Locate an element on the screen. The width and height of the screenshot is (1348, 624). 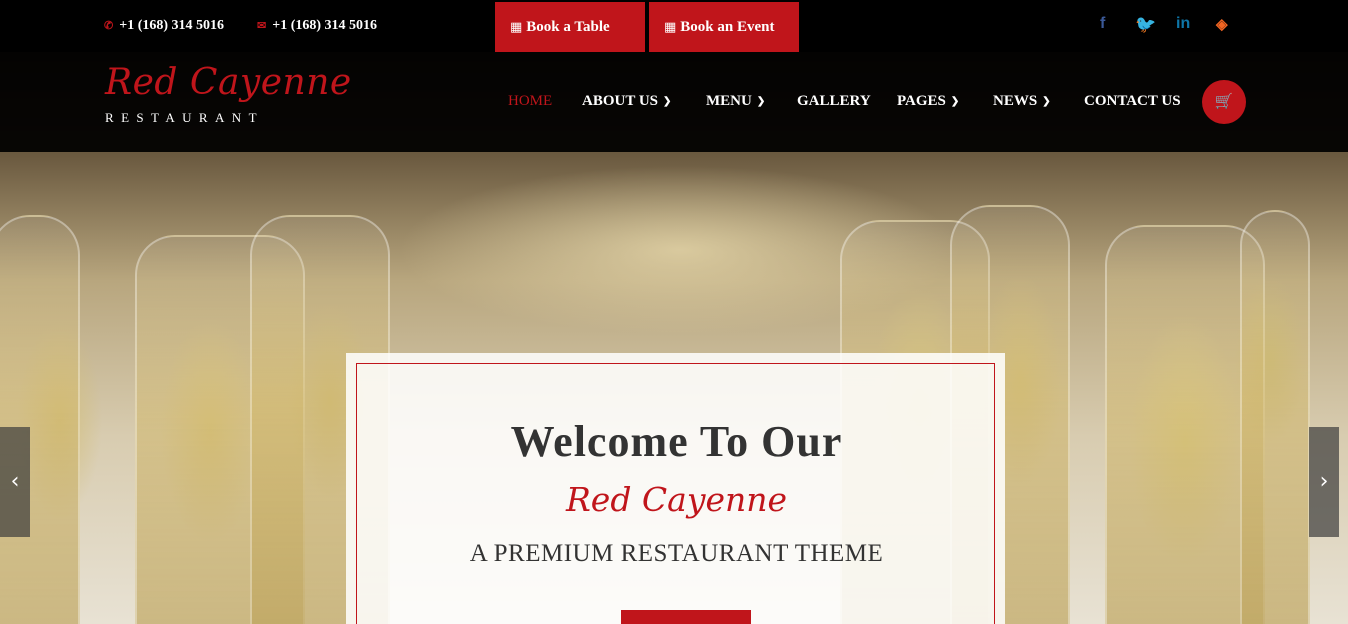
calendar-icon: ▦ is located at coordinates (670, 26).